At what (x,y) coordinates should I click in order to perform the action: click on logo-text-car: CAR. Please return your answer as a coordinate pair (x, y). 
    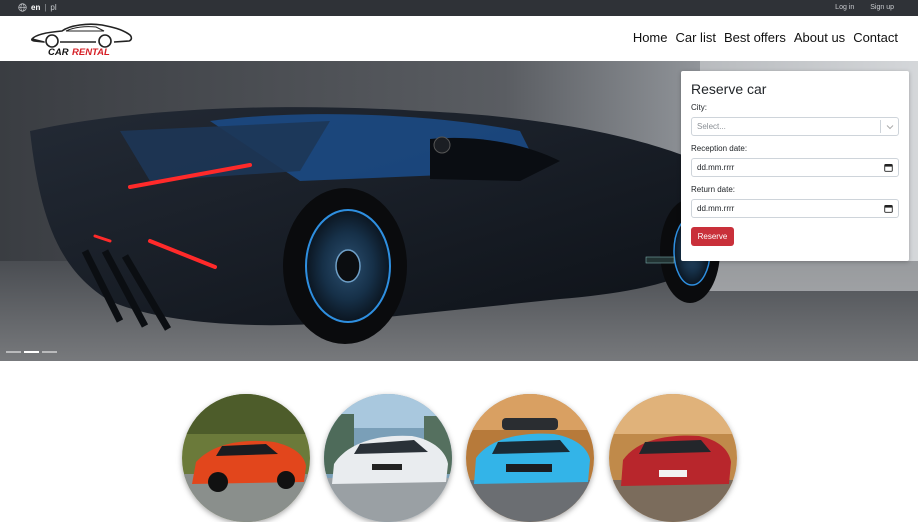
    Looking at the image, I should click on (58, 52).